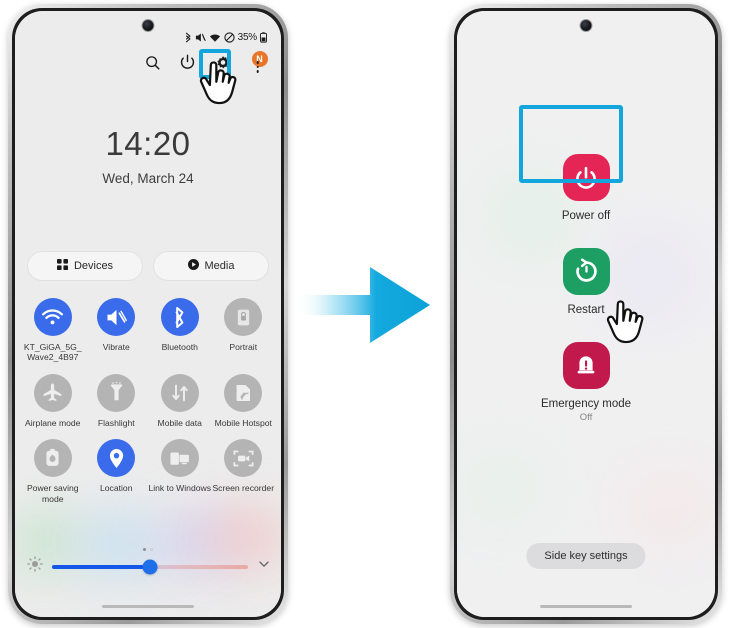 The height and width of the screenshot is (628, 730). Describe the element at coordinates (586, 417) in the screenshot. I see `emergency-mode-status: Off` at that location.